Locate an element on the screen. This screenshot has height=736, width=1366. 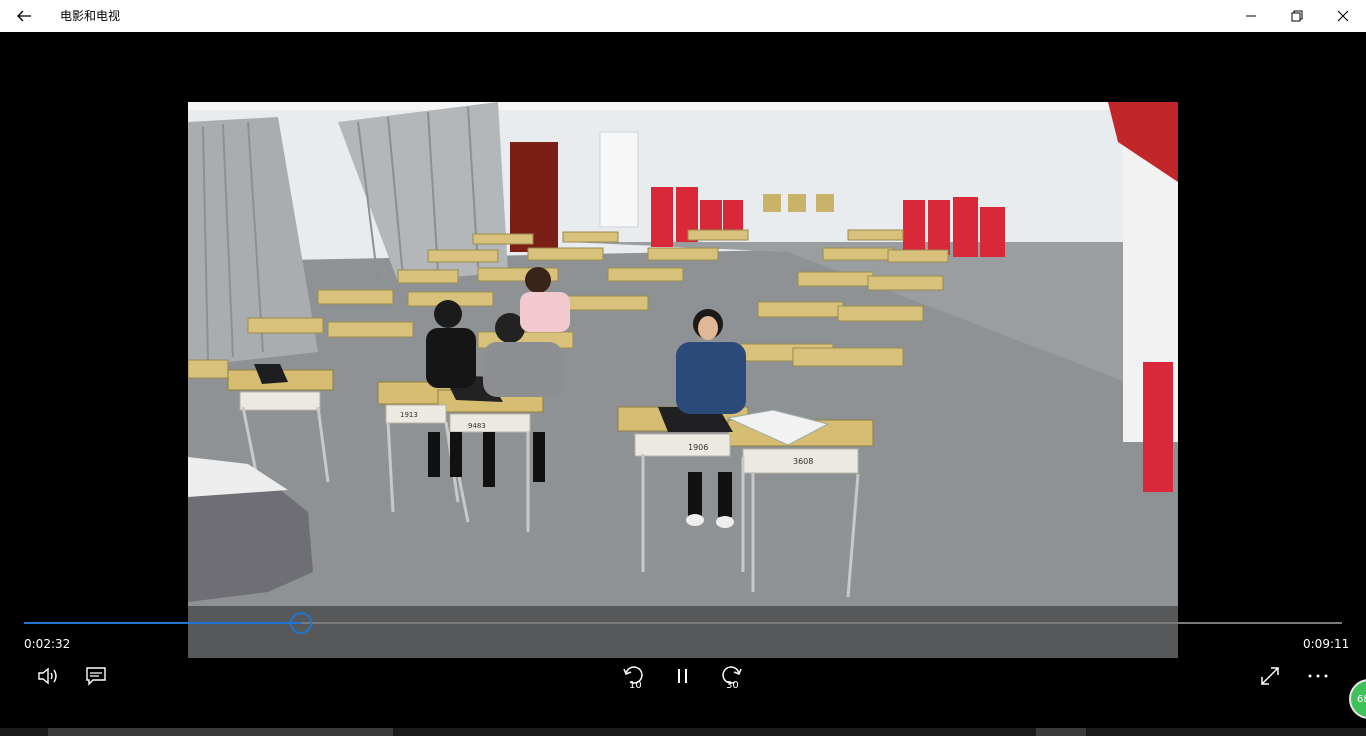
more-icon is located at coordinates (1318, 676).